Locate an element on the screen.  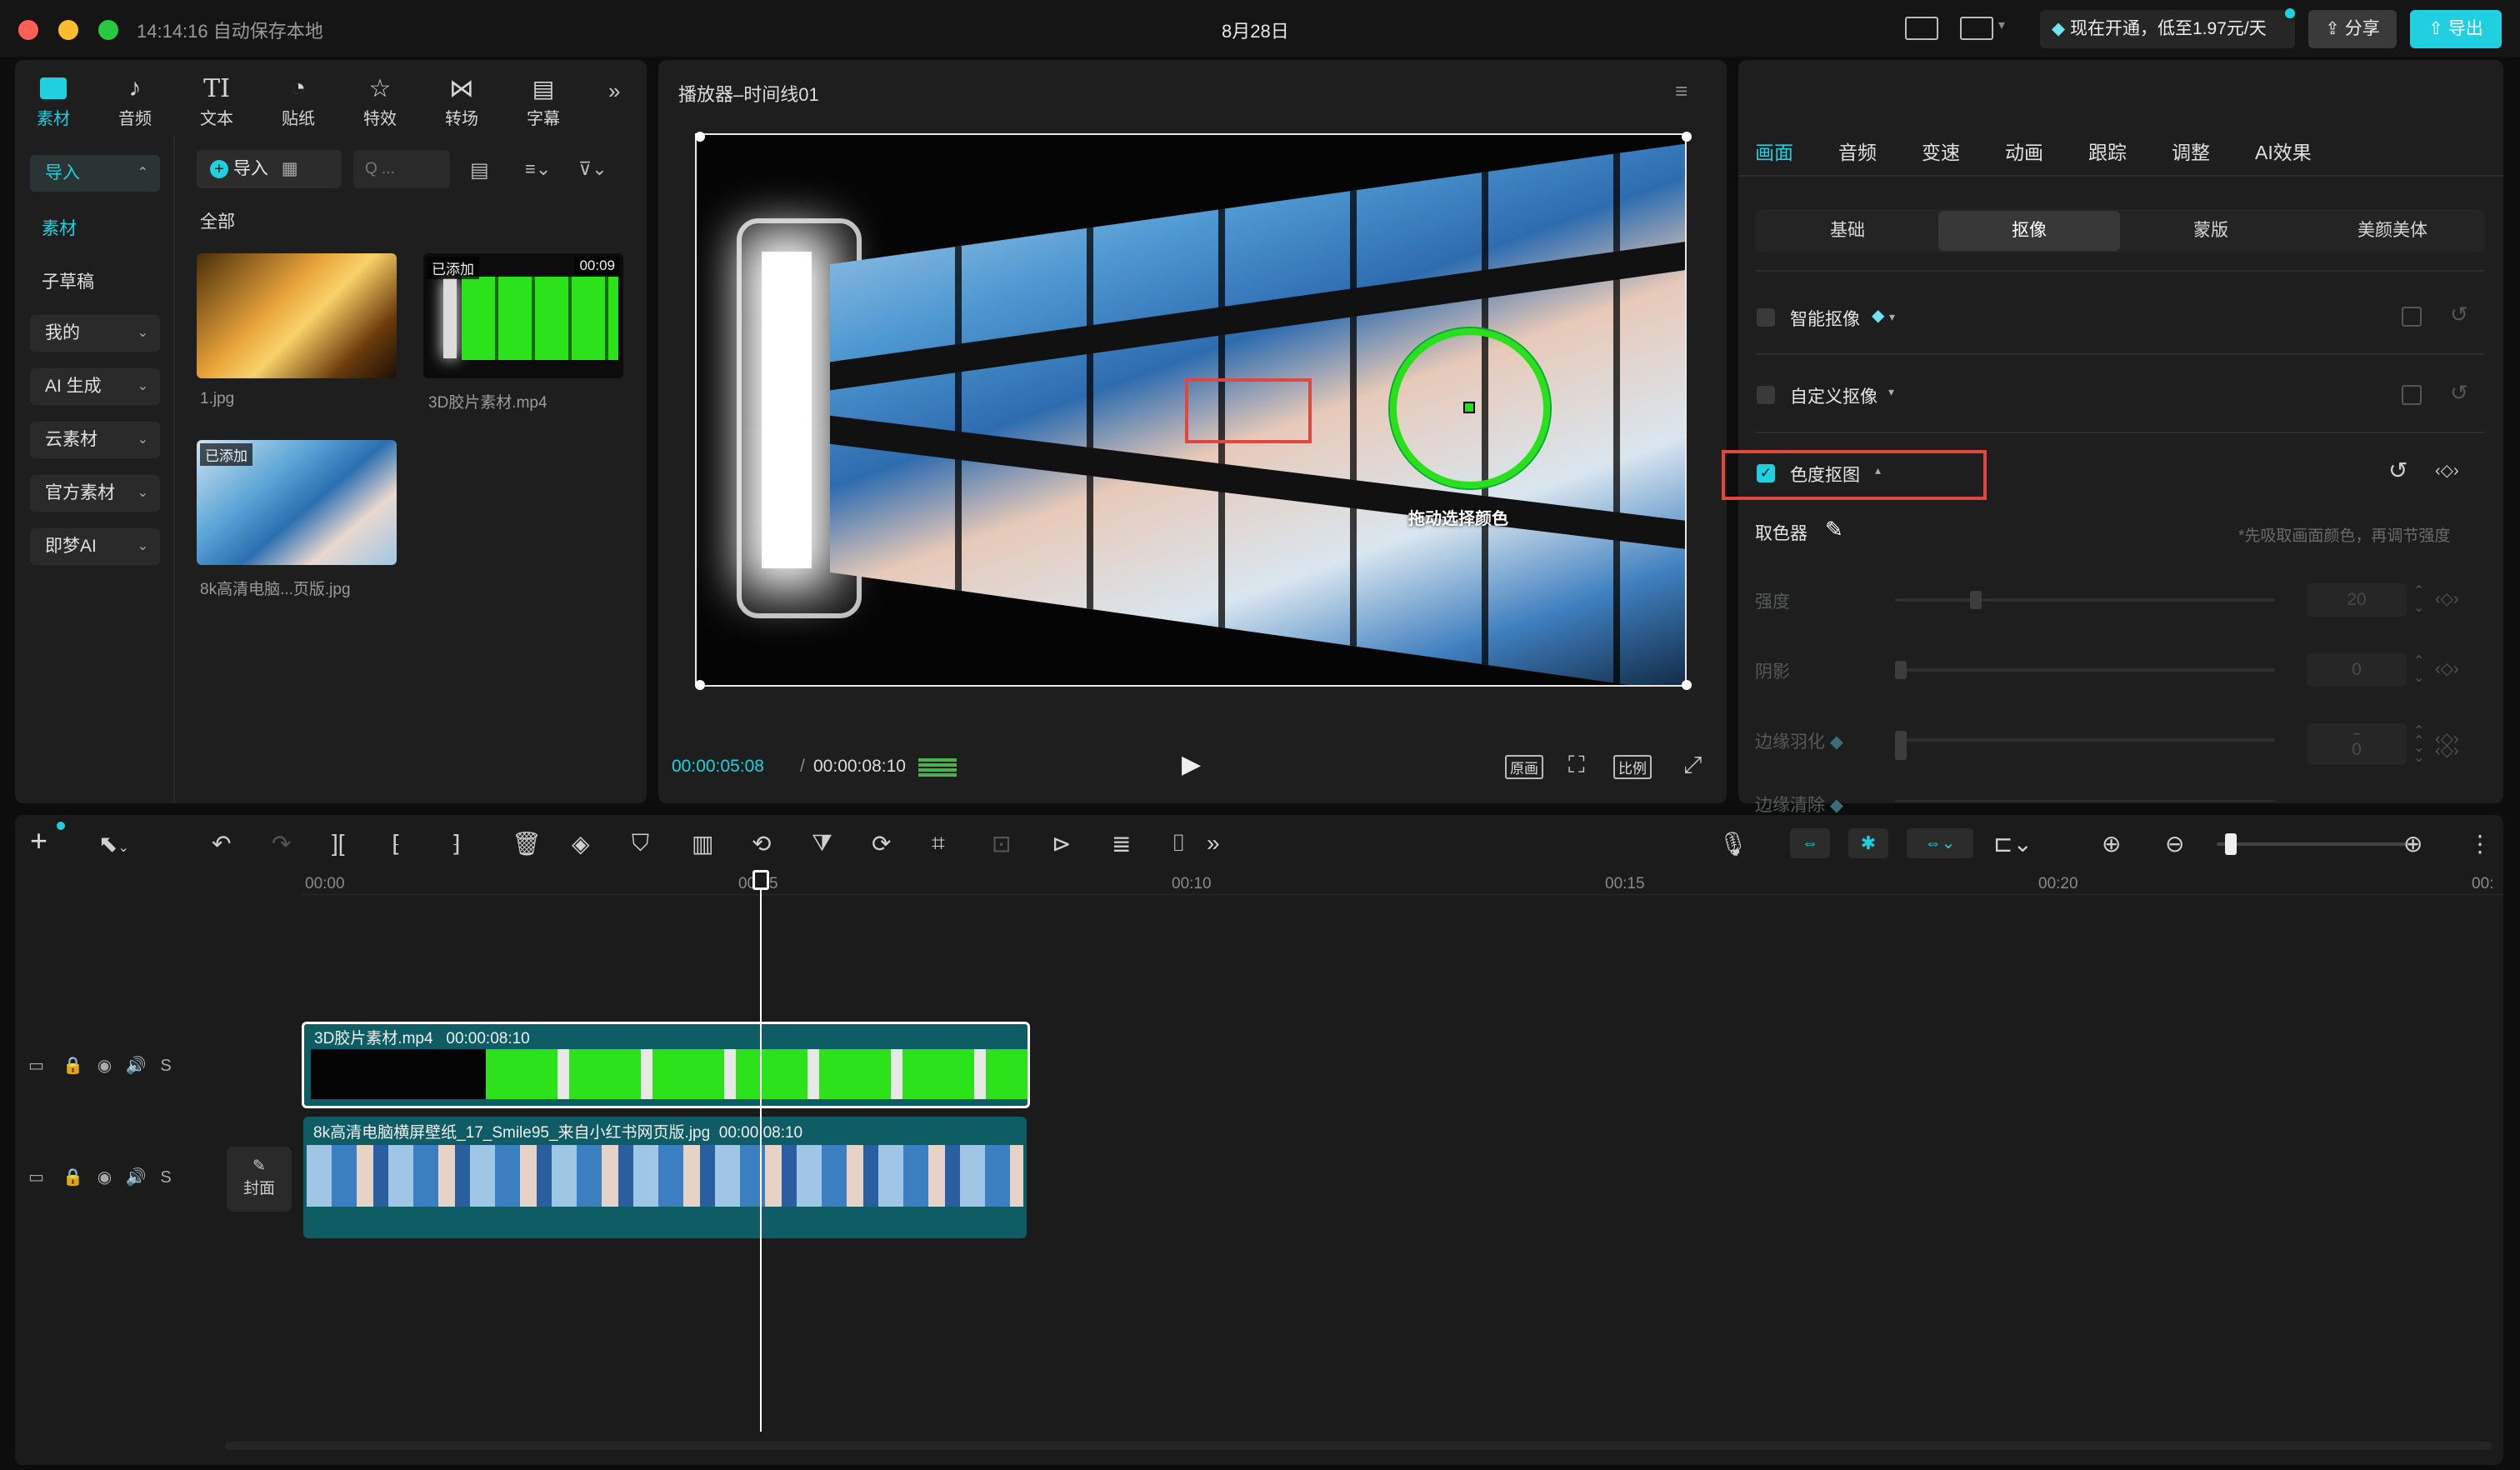
nav-mine: 我的 ⌄ is located at coordinates (95, 333).